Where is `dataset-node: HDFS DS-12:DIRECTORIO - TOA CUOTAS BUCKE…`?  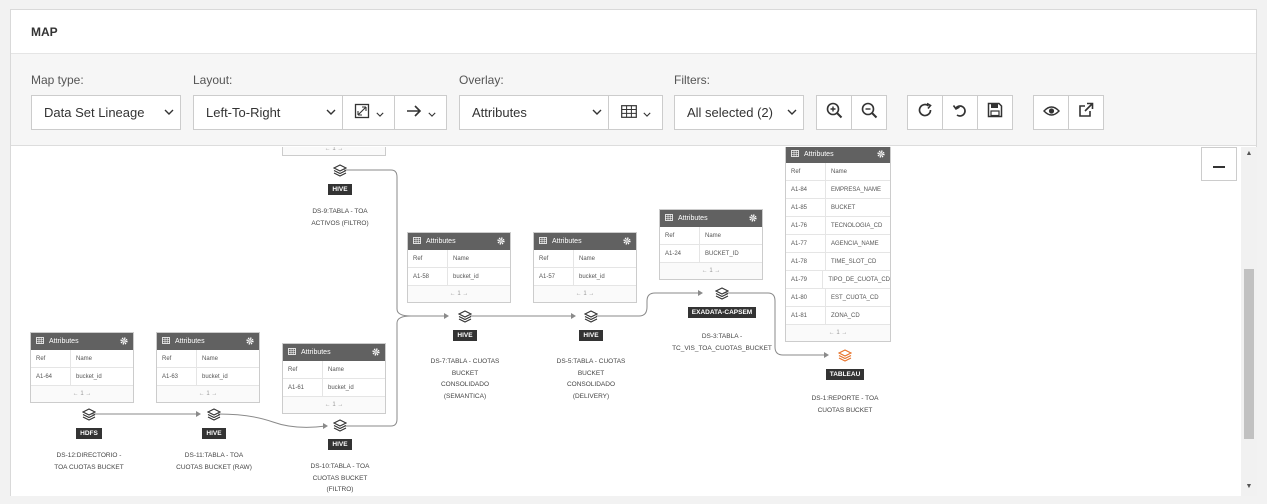 dataset-node: HDFS DS-12:DIRECTORIO - TOA CUOTAS BUCKE… is located at coordinates (89, 440).